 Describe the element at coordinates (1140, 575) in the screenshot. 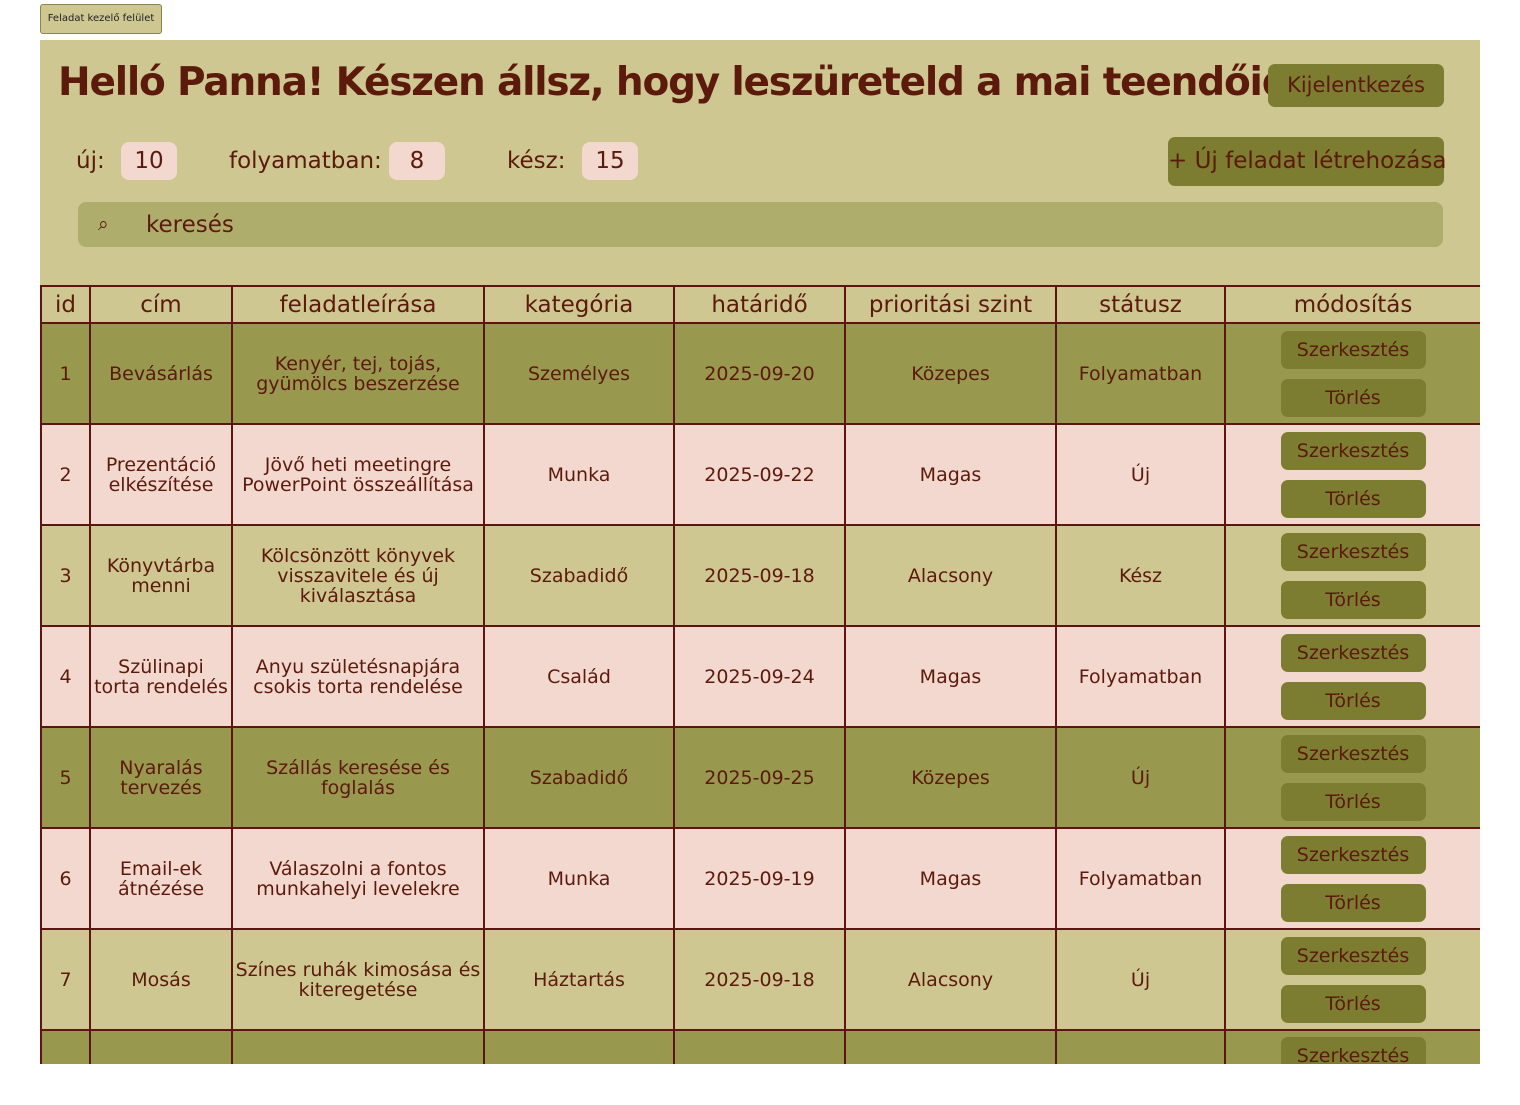

I see `cell-status: Kész` at that location.